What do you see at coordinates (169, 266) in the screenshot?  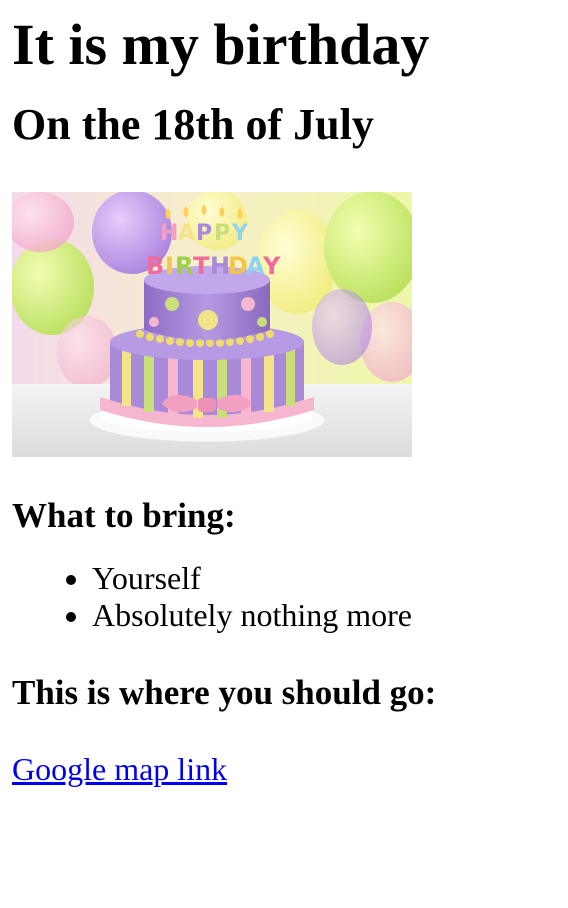 I see `svg-text: I` at bounding box center [169, 266].